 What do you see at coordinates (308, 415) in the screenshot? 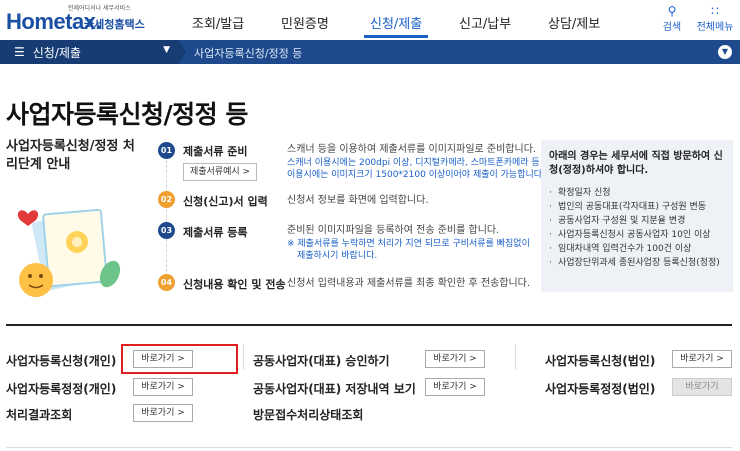
I see `service-label-visit-status: 방문접수처리상태조회` at bounding box center [308, 415].